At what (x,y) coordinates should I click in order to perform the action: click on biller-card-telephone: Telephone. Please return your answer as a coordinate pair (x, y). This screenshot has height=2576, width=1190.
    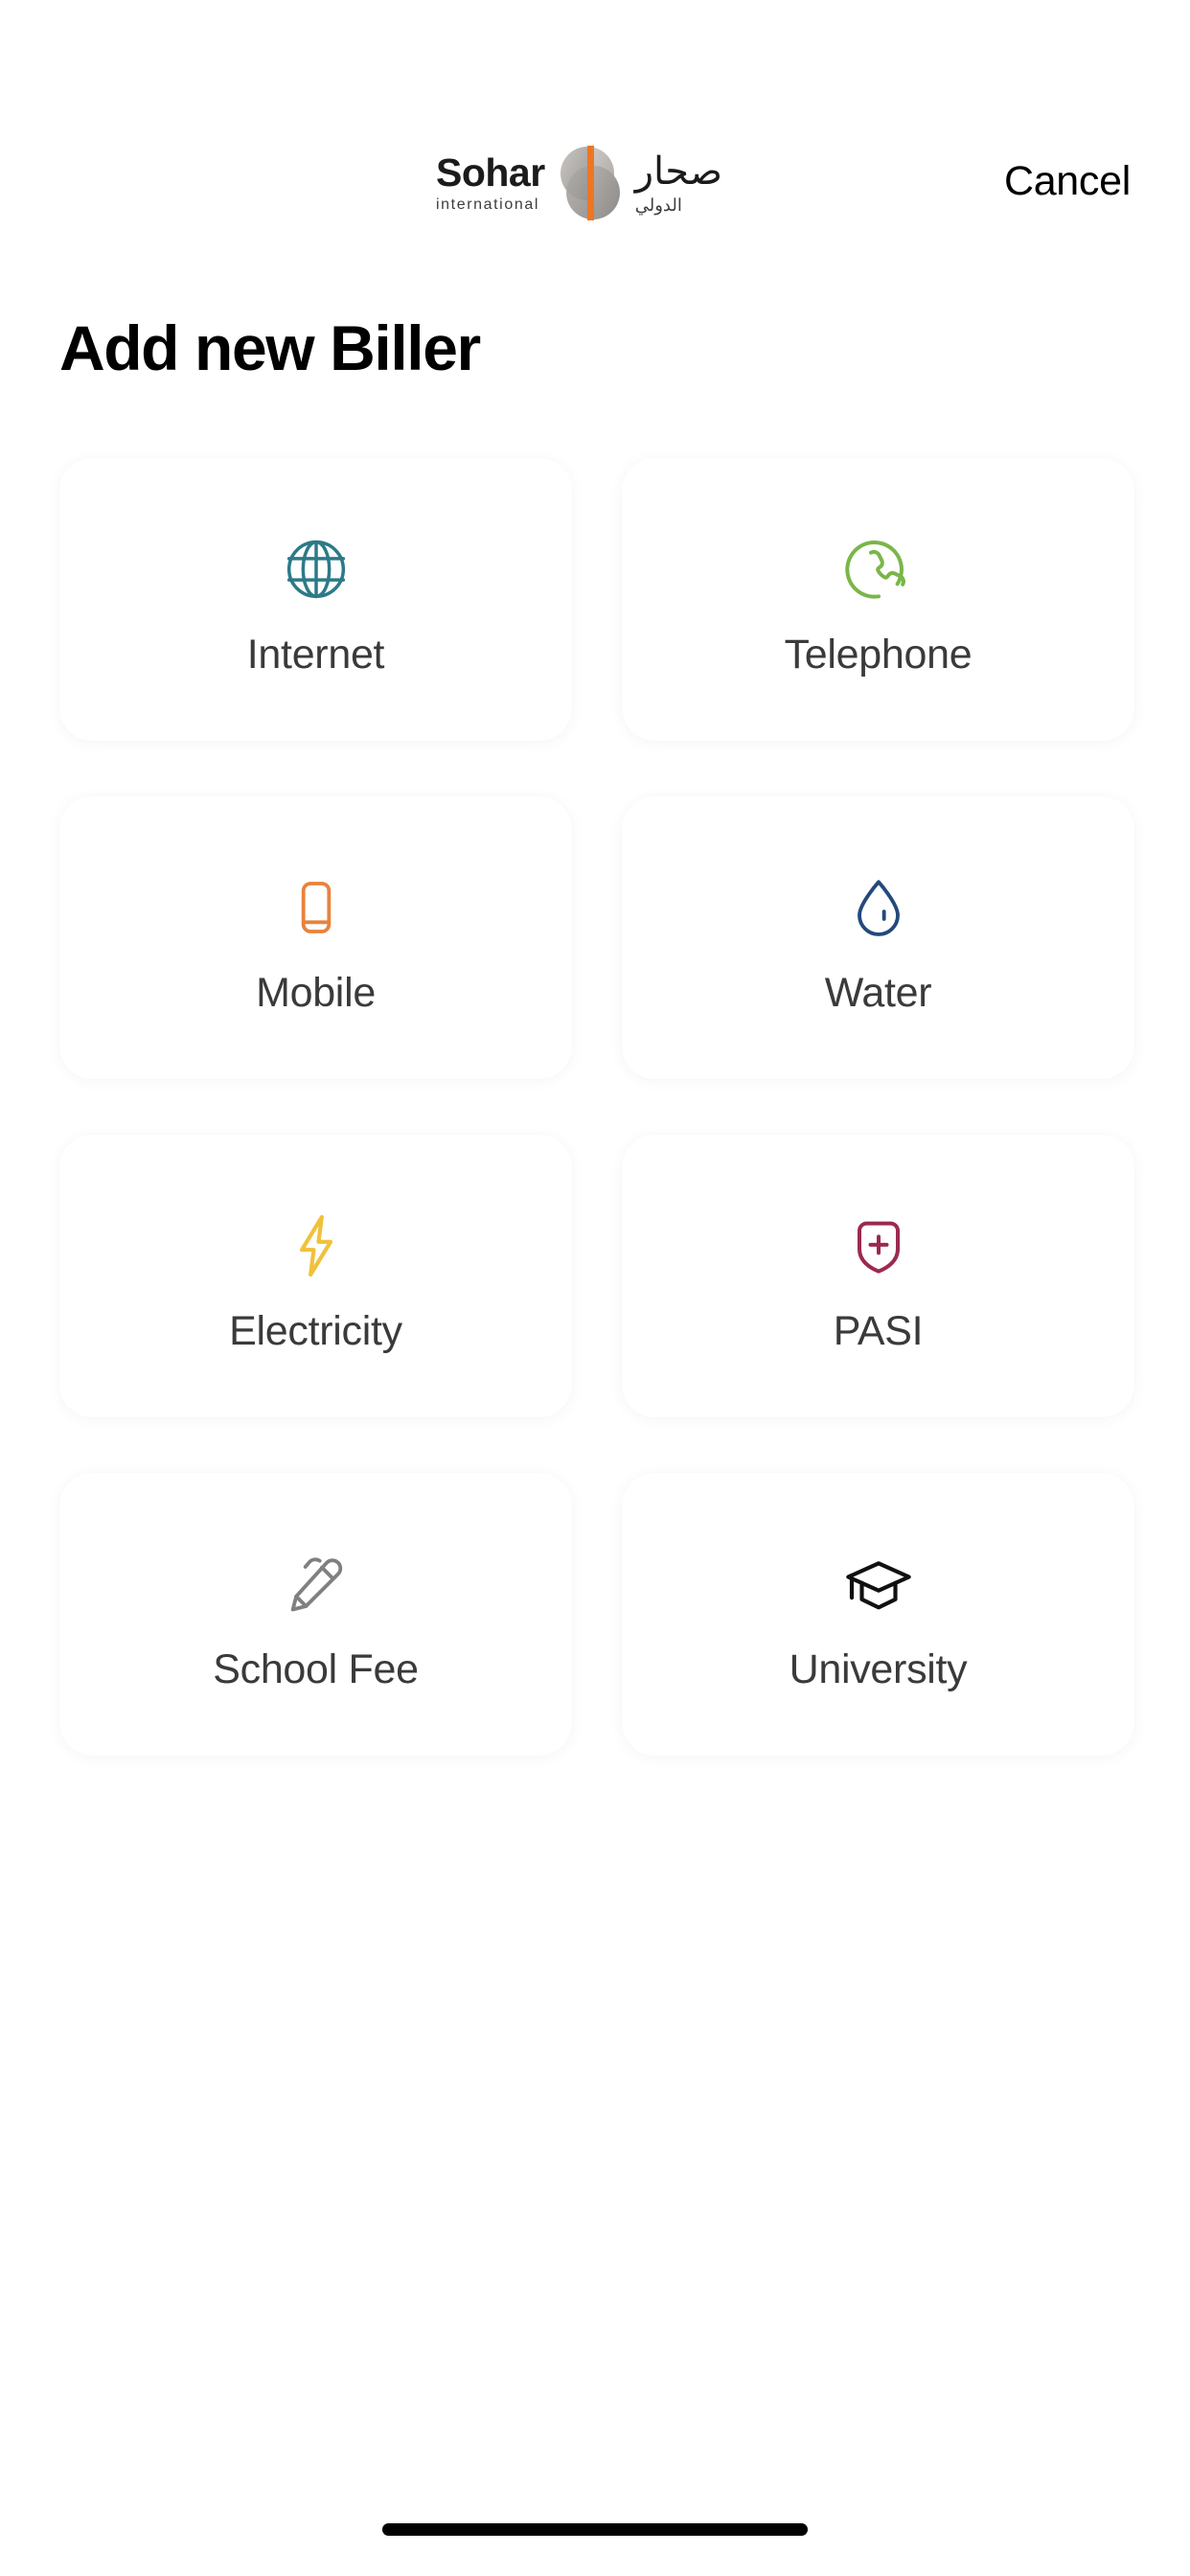
    Looking at the image, I should click on (878, 599).